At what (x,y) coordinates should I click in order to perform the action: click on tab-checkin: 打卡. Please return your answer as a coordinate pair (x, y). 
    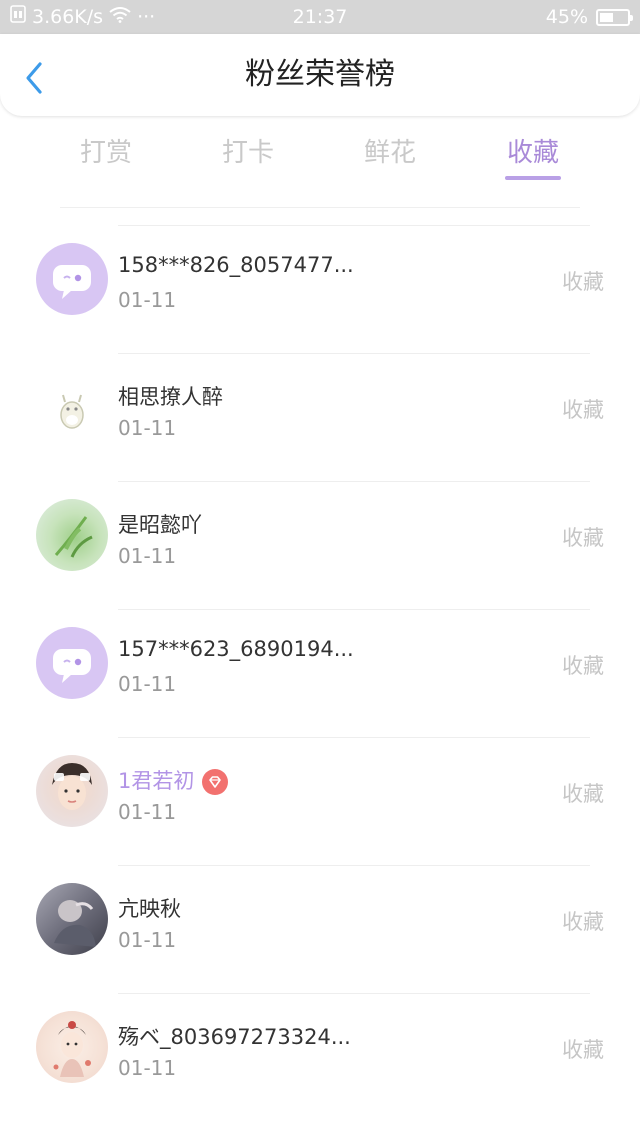
    Looking at the image, I should click on (248, 155).